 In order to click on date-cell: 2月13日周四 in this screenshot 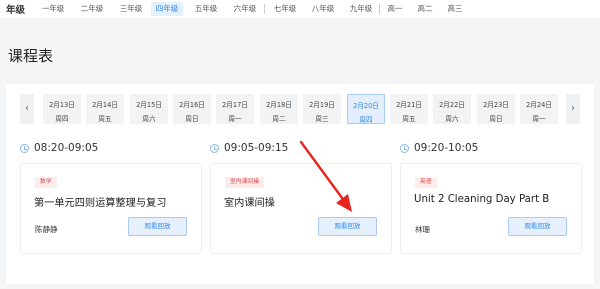, I will do `click(62, 109)`.